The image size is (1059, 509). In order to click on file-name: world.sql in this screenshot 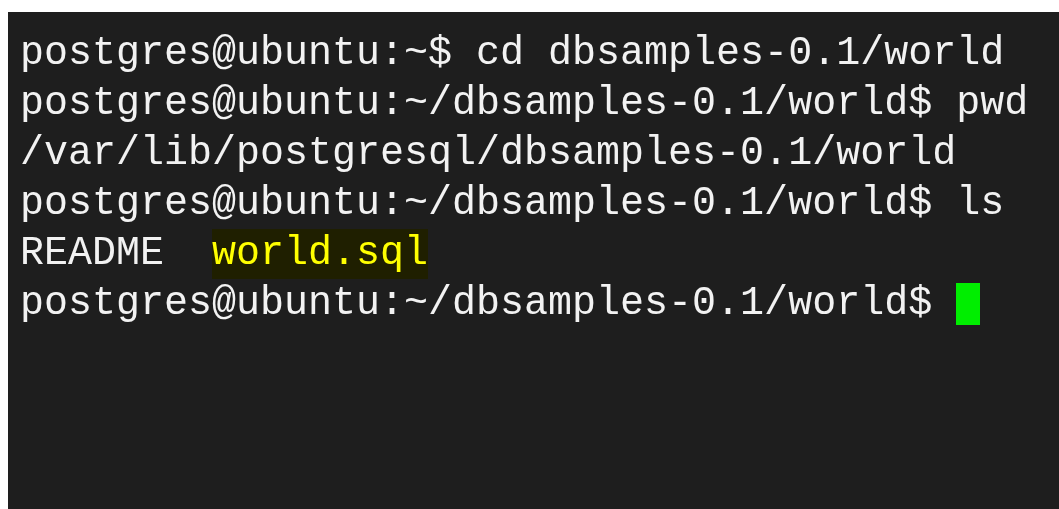, I will do `click(320, 254)`.